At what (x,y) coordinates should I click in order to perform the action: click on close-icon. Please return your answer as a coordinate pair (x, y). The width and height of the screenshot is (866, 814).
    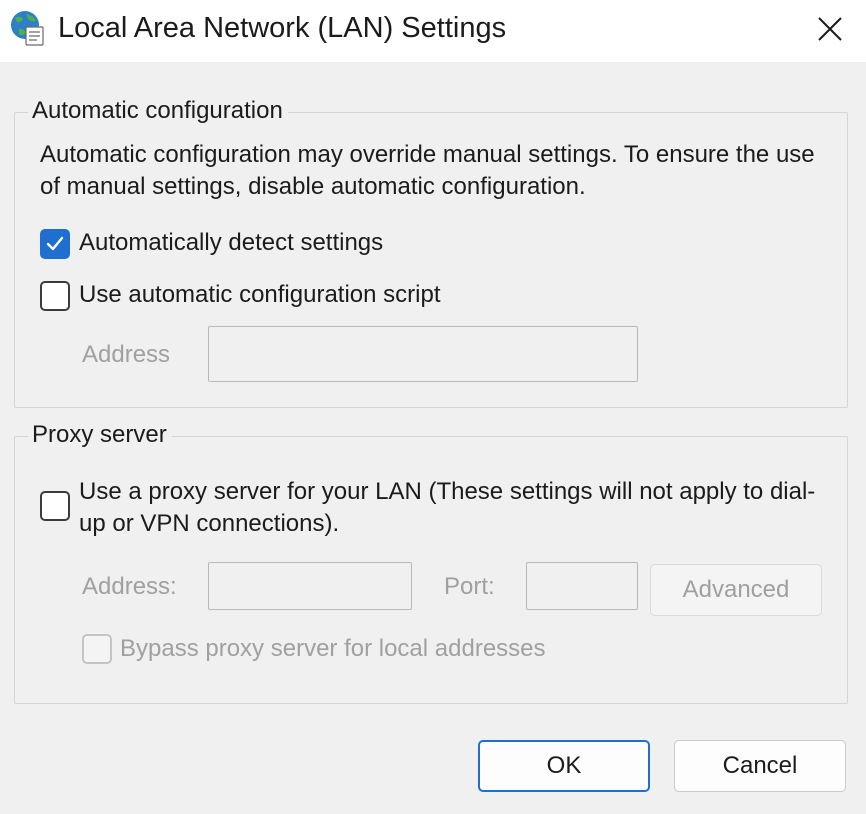
    Looking at the image, I should click on (830, 29).